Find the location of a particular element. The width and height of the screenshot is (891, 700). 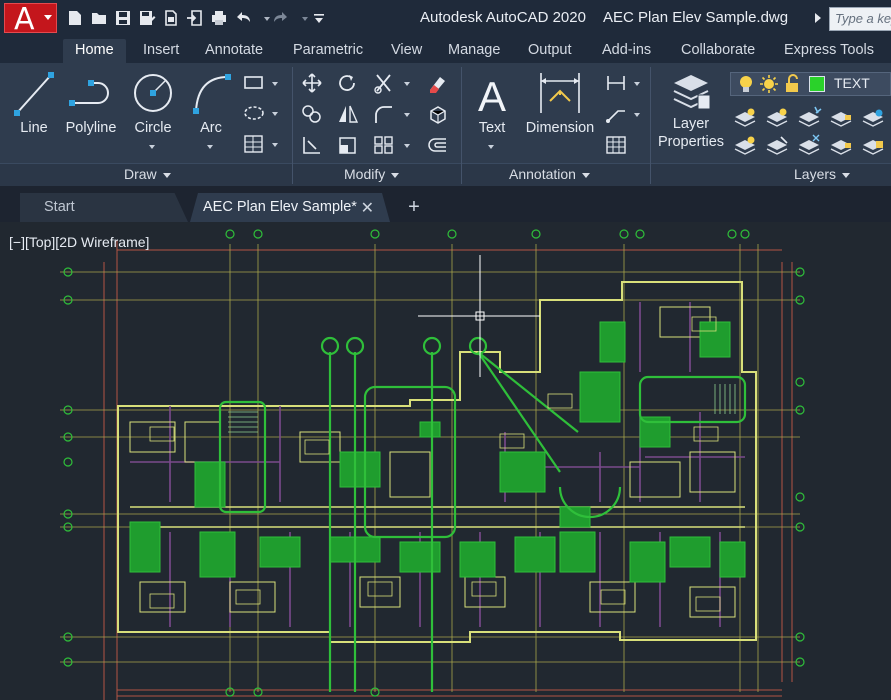

table-icon is located at coordinates (616, 145).